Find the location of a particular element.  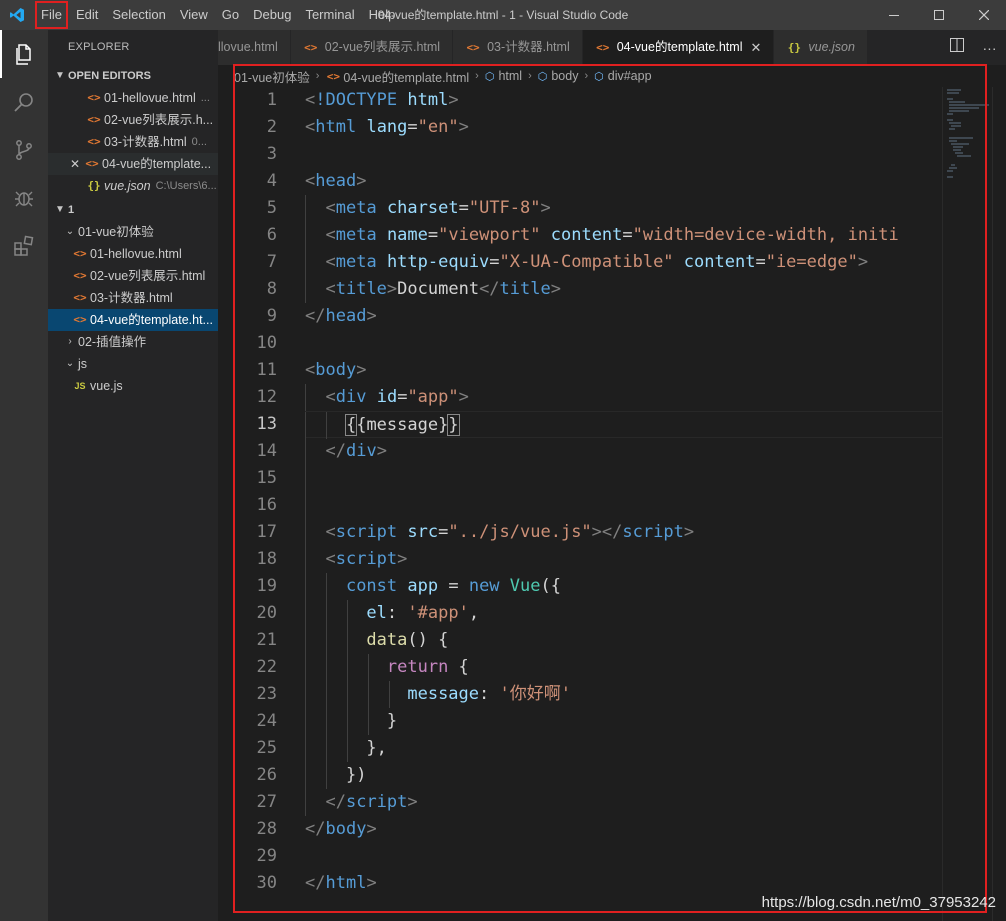

minimize-button is located at coordinates (893, 15).